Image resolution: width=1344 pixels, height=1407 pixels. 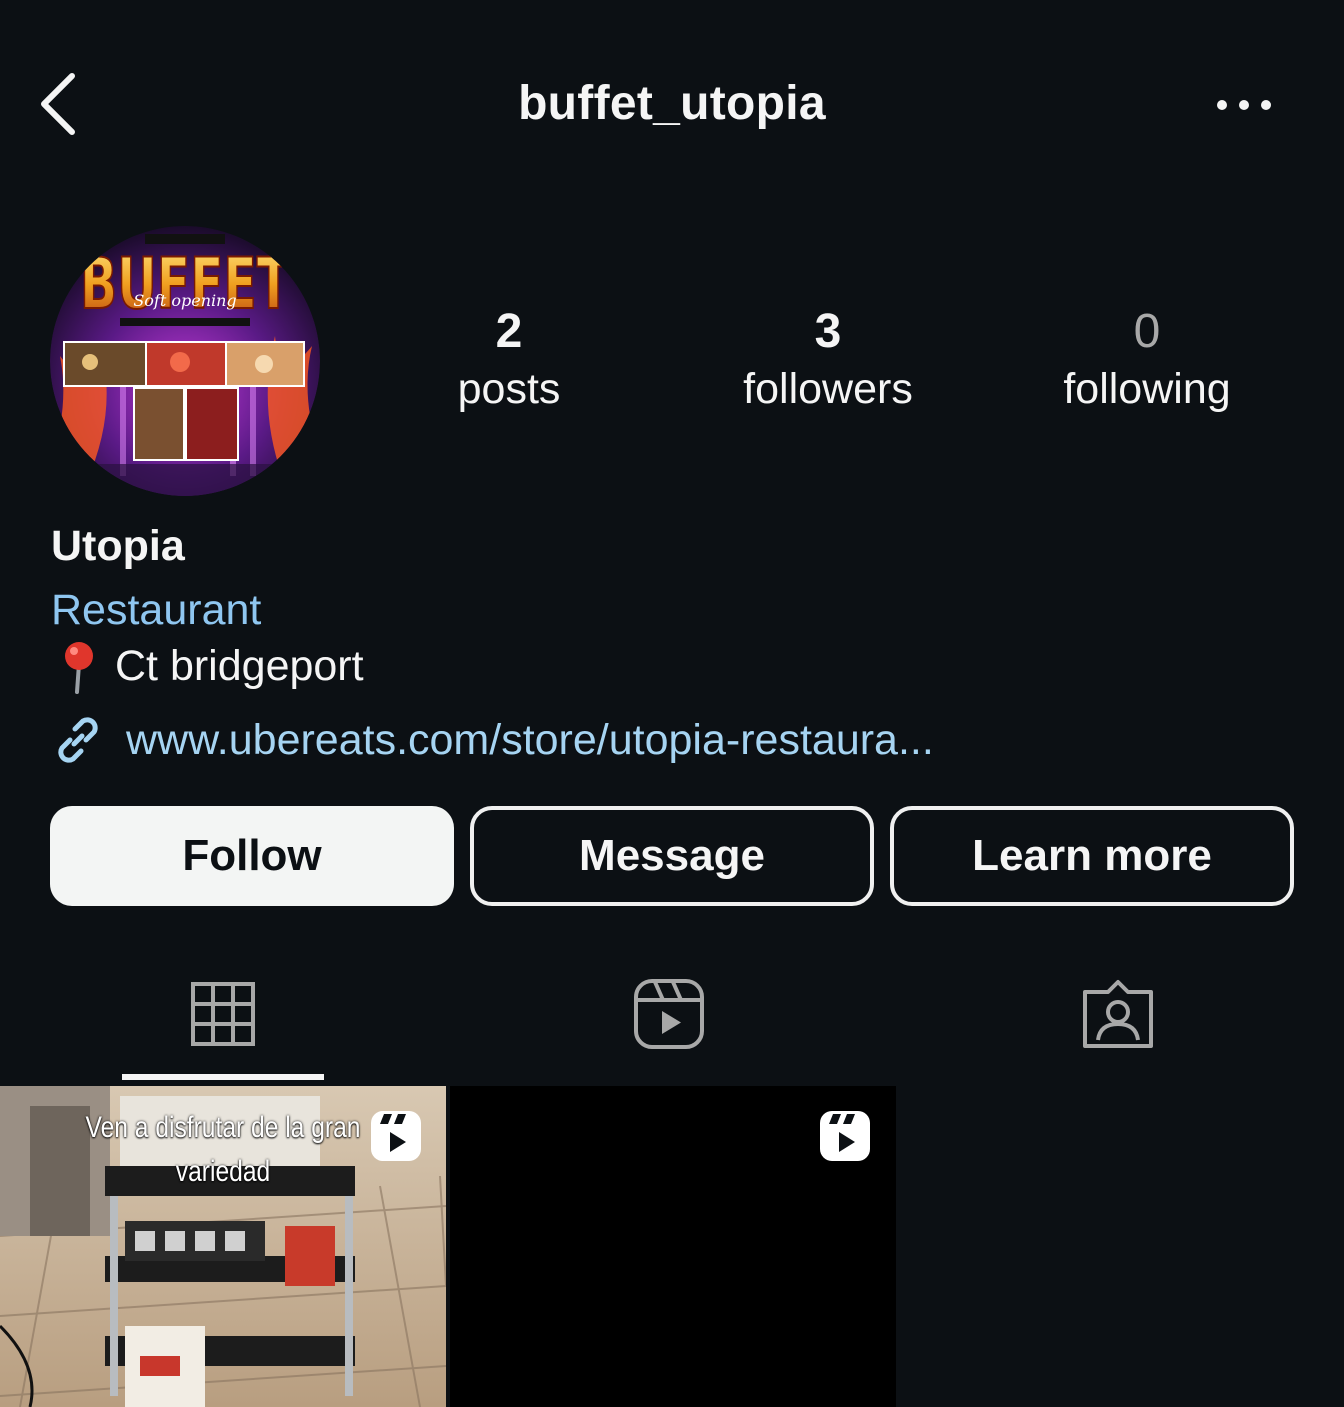 I want to click on post-caption-line1: Ven a disfrutar de la gran, so click(x=223, y=1127).